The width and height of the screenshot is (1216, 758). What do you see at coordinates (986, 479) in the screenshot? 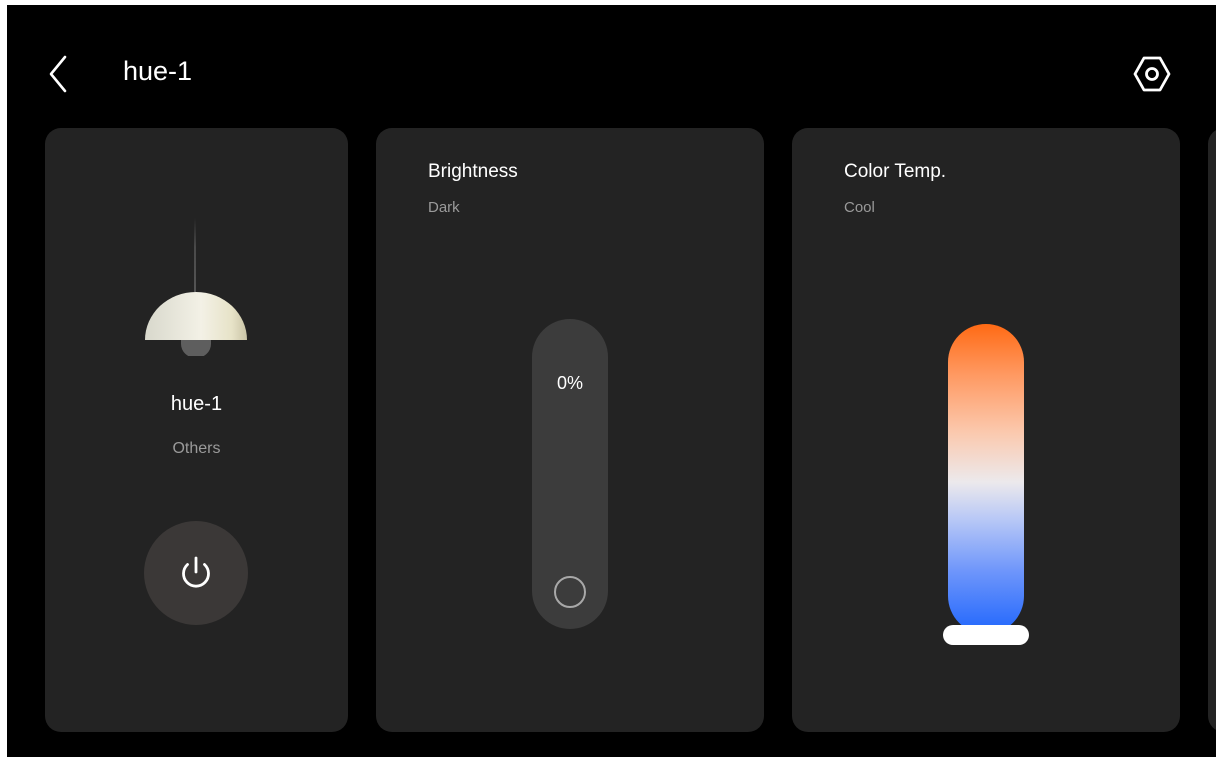
I see `color-temp-slider` at bounding box center [986, 479].